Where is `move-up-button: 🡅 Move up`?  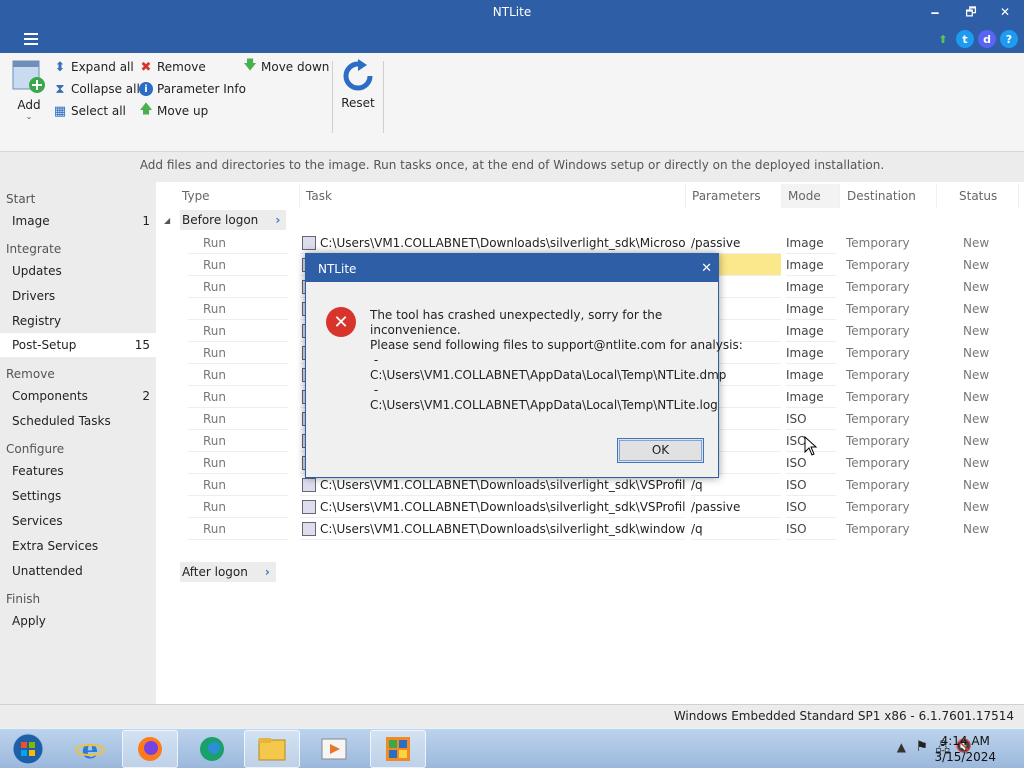 move-up-button: 🡅 Move up is located at coordinates (174, 110).